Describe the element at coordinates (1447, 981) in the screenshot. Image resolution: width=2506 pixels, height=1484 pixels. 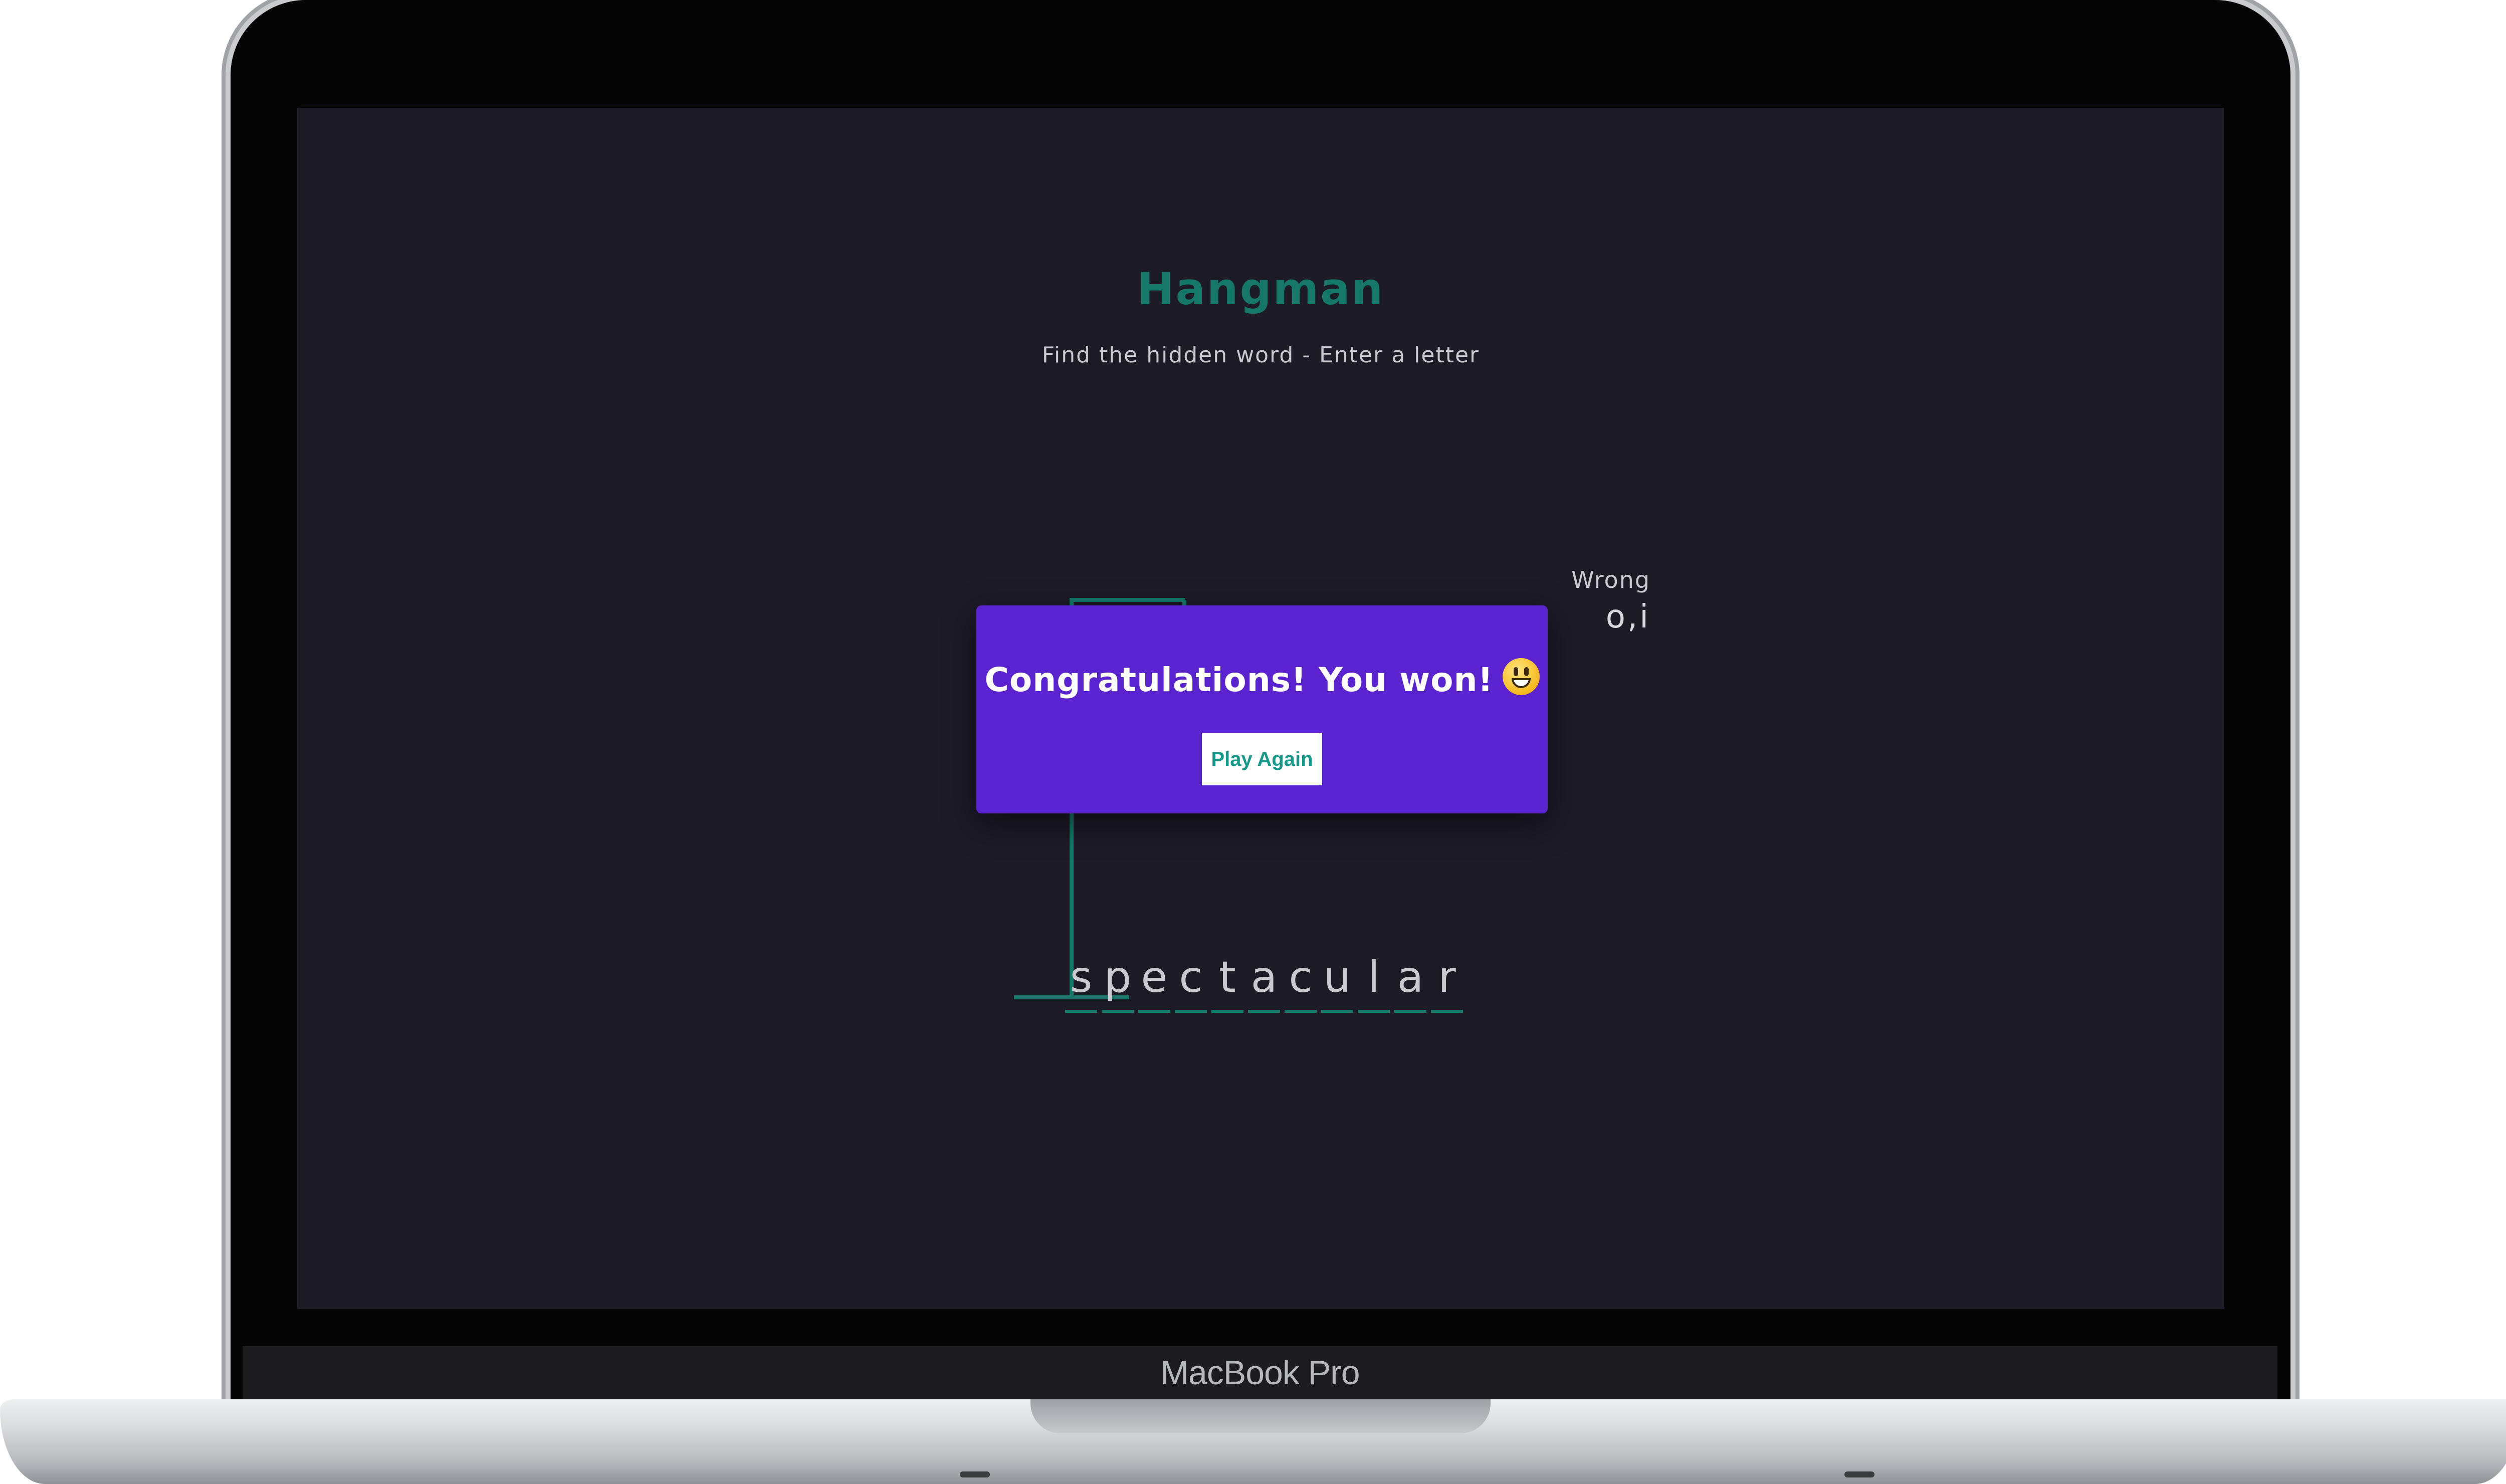
I see `word-letter: r` at that location.